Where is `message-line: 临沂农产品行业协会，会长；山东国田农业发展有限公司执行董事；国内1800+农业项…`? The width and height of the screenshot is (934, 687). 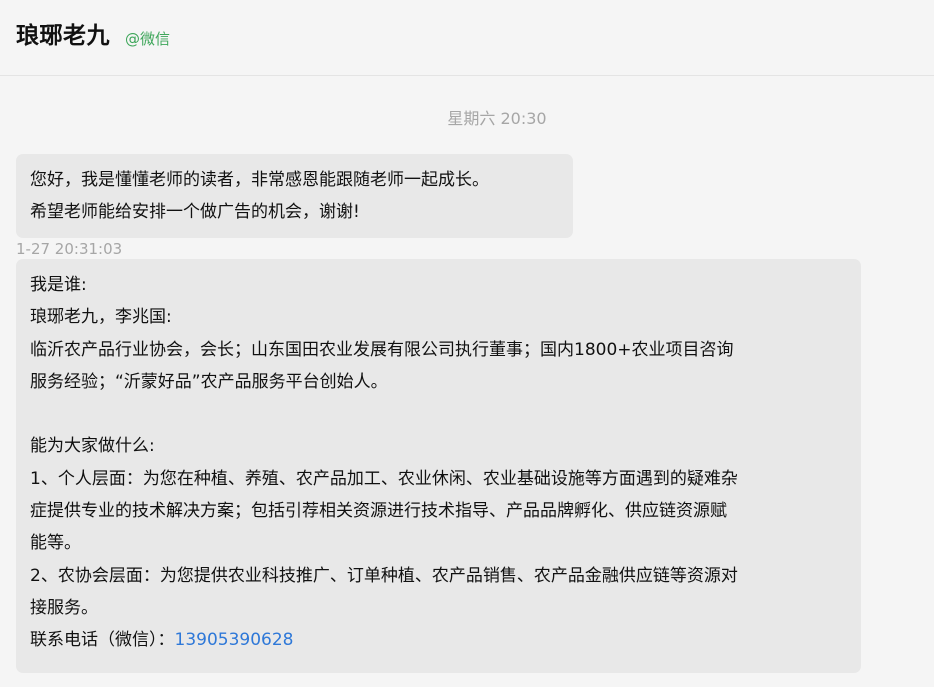 message-line: 临沂农产品行业协会，会长；山东国田农业发展有限公司执行董事；国内1800+农业项… is located at coordinates (382, 349).